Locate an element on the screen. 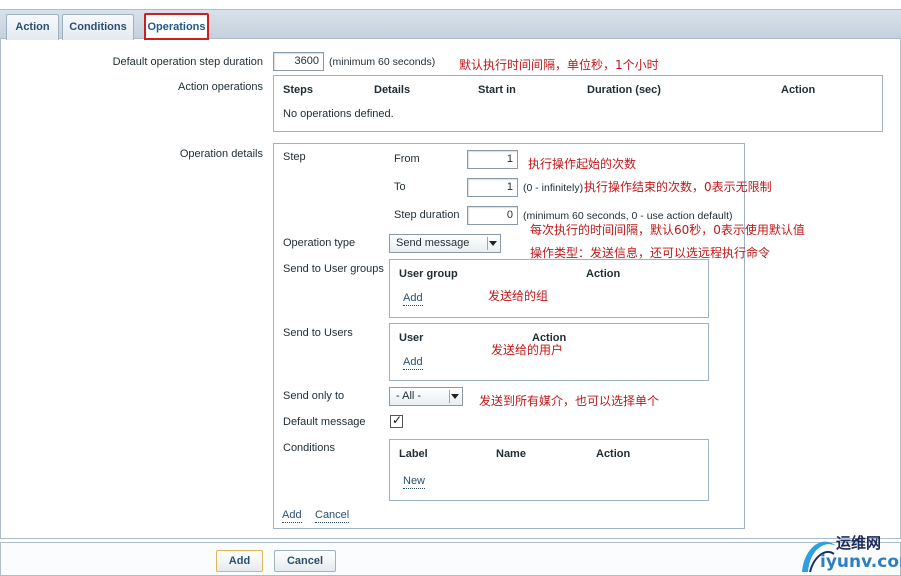 The width and height of the screenshot is (901, 576). send-only-to-value: - All - is located at coordinates (409, 396).